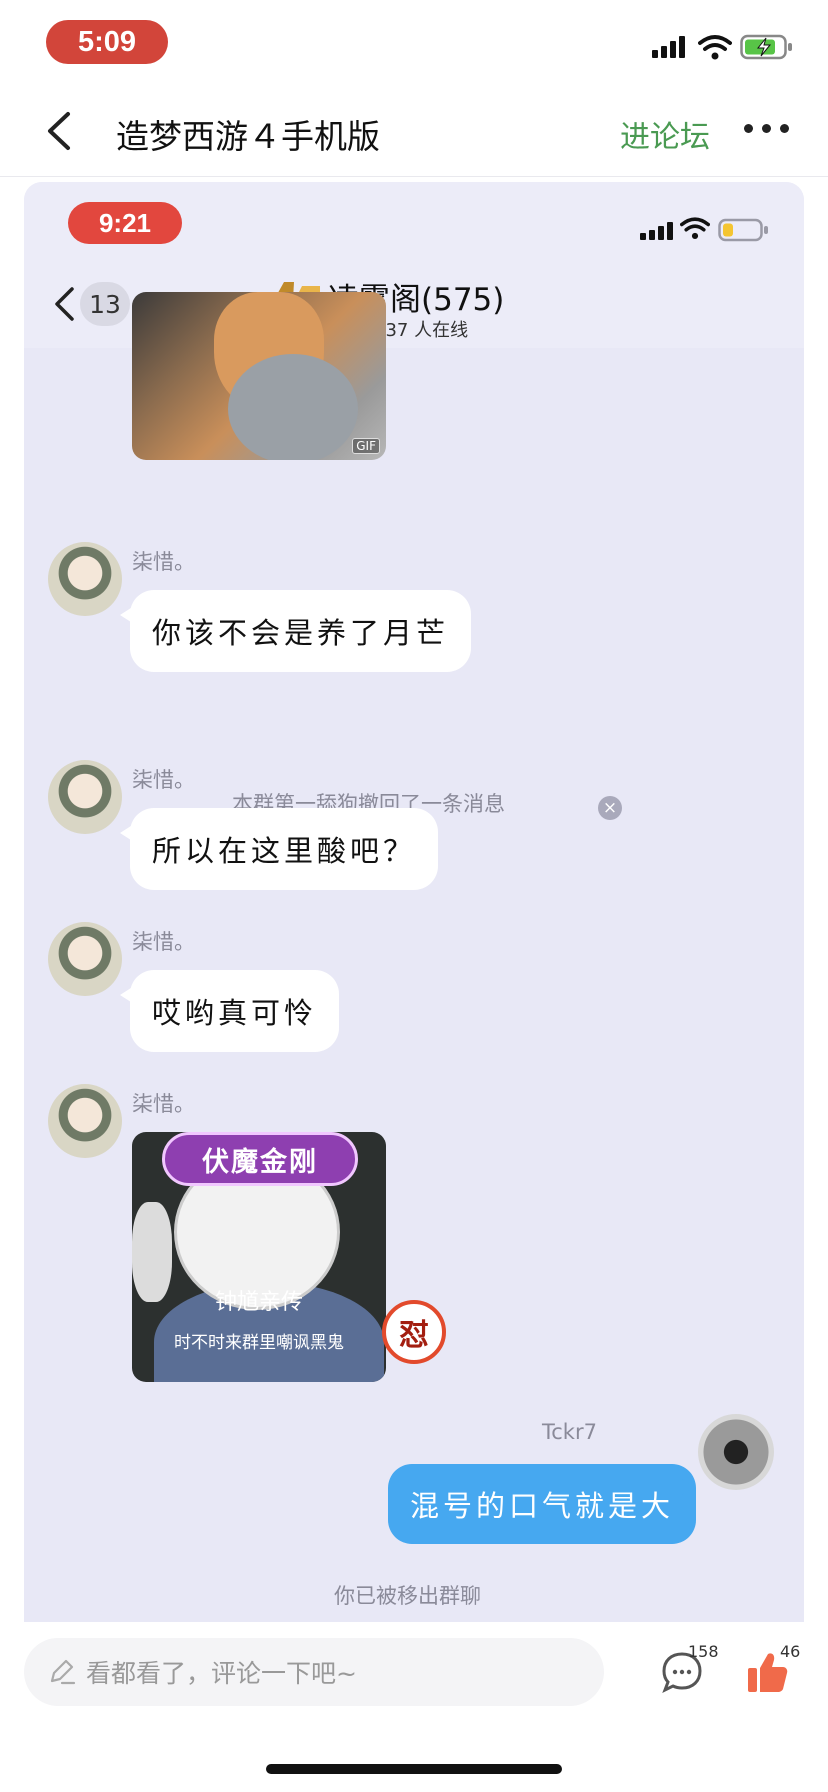 The width and height of the screenshot is (828, 1792). Describe the element at coordinates (259, 1257) in the screenshot. I see `meme-sticker: 伏魔金刚 钟馗亲传 时不时来群里嘲讽黑鬼` at that location.